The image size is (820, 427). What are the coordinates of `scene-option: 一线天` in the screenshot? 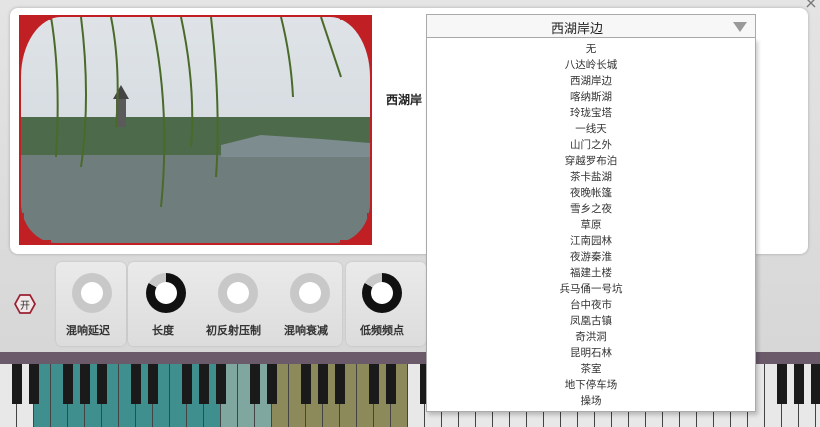 It's located at (591, 129).